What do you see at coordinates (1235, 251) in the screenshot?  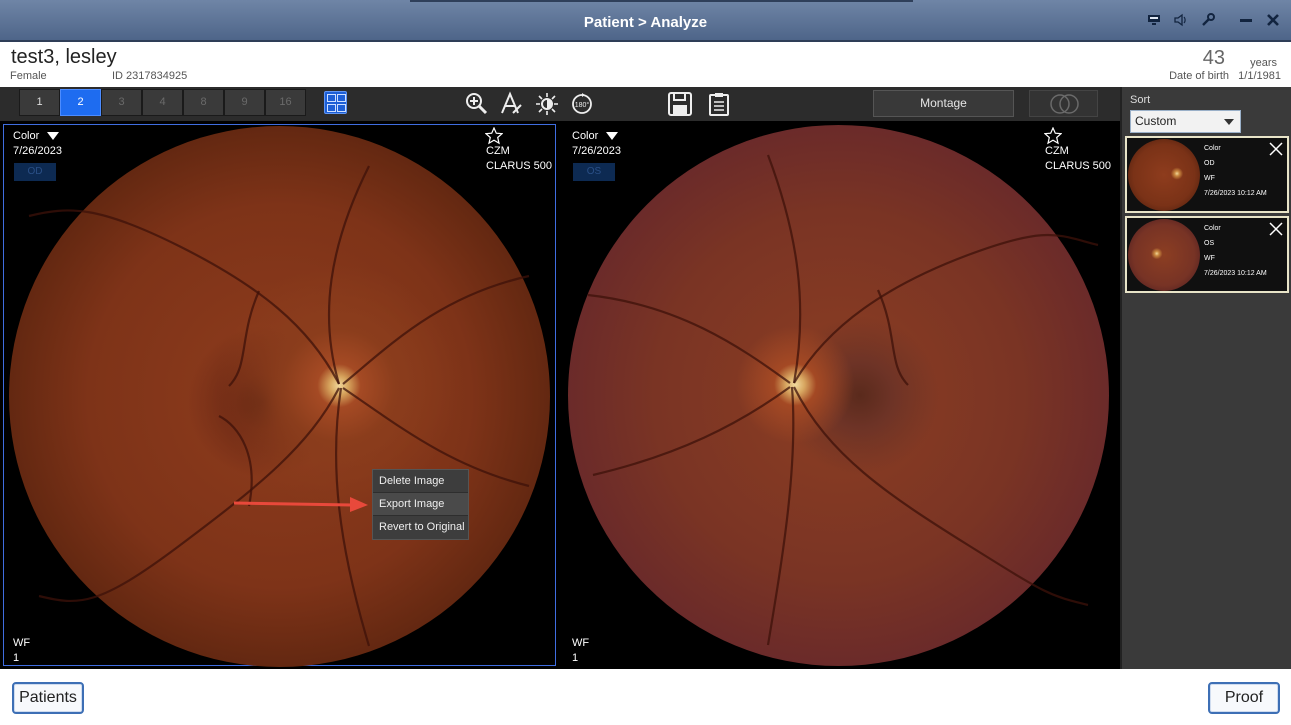 I see `thumbnail-os-meta: Color OS WF 7/26/2023 10:12 AM` at bounding box center [1235, 251].